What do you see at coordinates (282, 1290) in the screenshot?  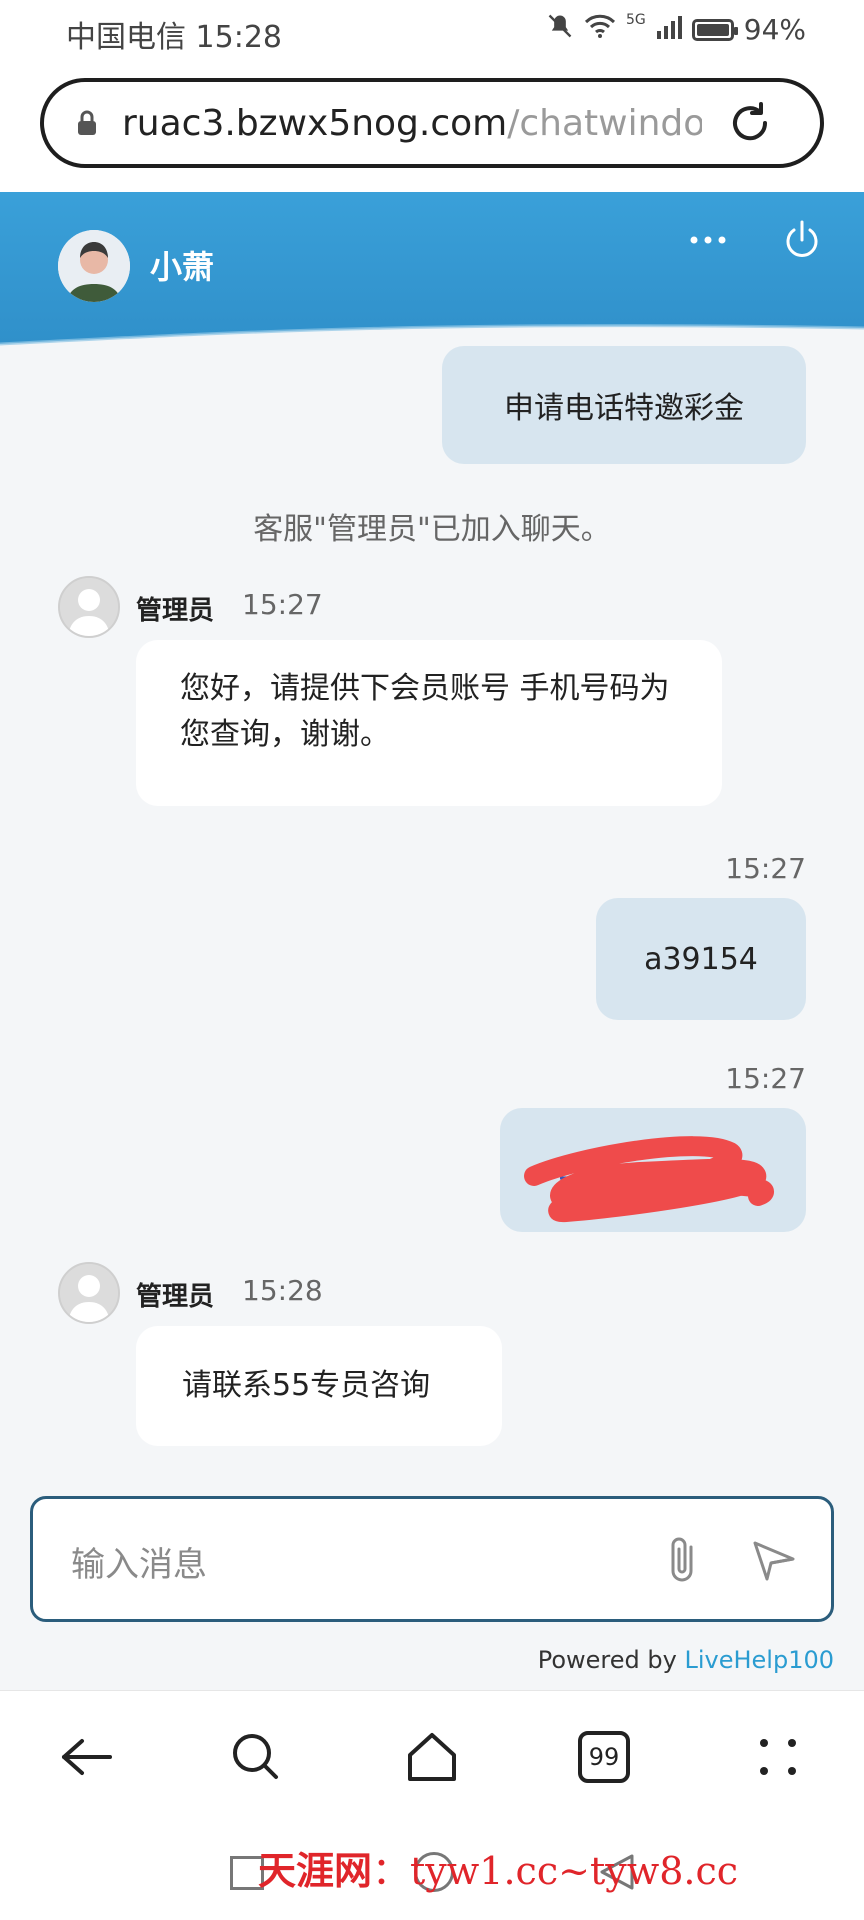 I see `message-time: 15:28` at bounding box center [282, 1290].